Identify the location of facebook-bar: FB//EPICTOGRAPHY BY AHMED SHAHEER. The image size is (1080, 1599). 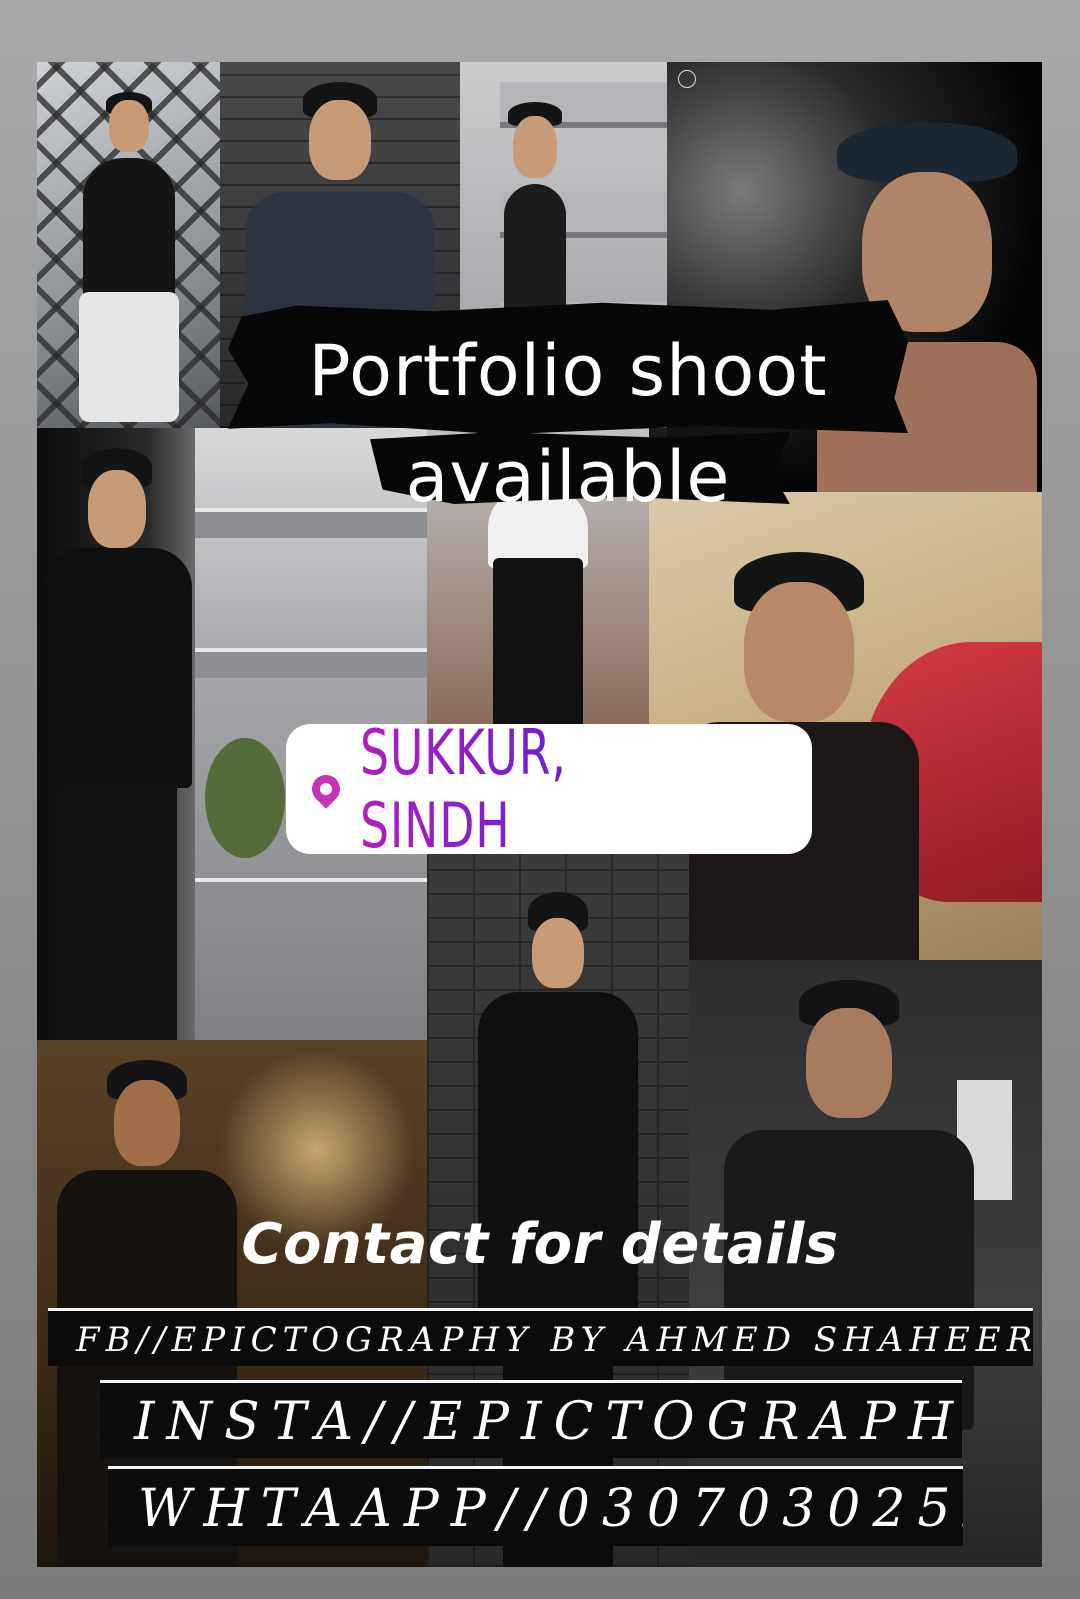
(540, 1337).